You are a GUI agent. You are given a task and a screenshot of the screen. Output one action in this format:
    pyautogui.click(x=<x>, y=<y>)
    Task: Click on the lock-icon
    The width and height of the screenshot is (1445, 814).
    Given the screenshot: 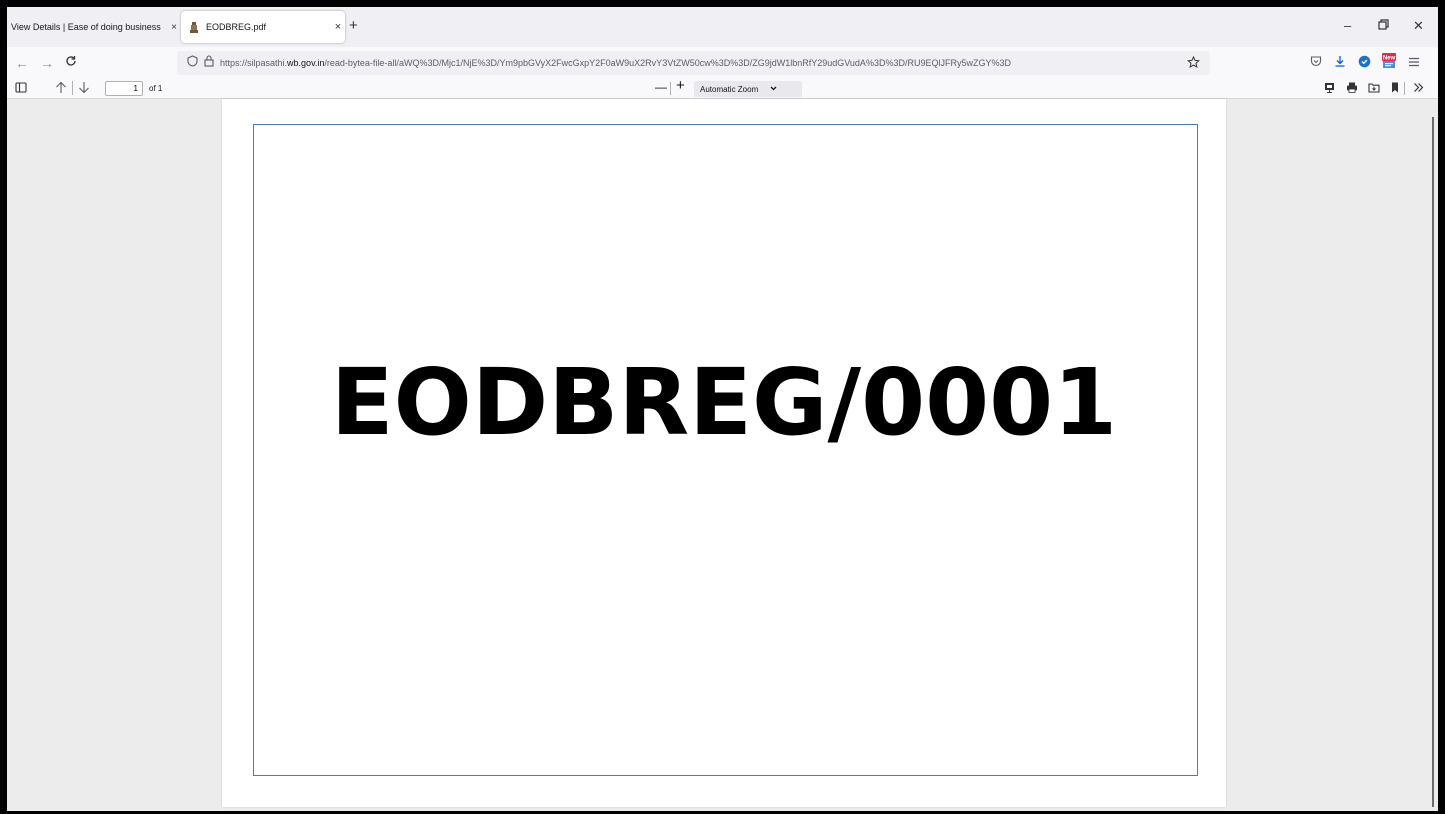 What is the action you would take?
    pyautogui.click(x=209, y=63)
    